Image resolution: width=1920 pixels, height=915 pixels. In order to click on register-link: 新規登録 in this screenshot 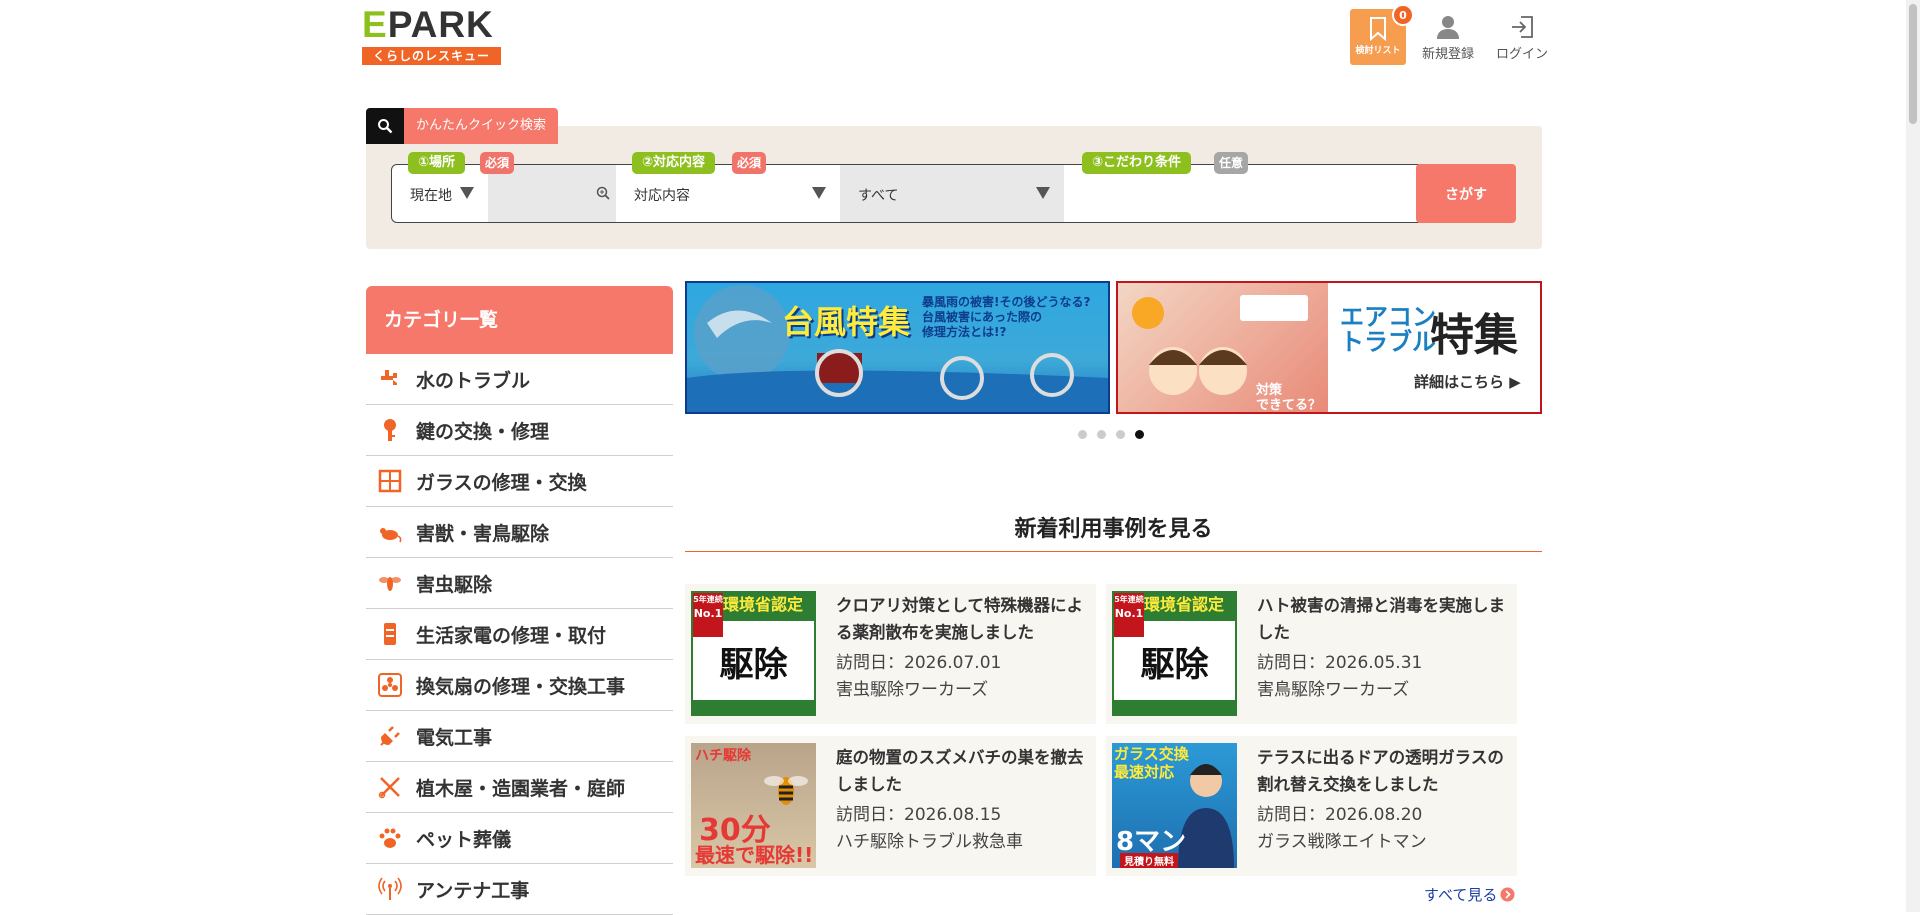, I will do `click(1448, 35)`.